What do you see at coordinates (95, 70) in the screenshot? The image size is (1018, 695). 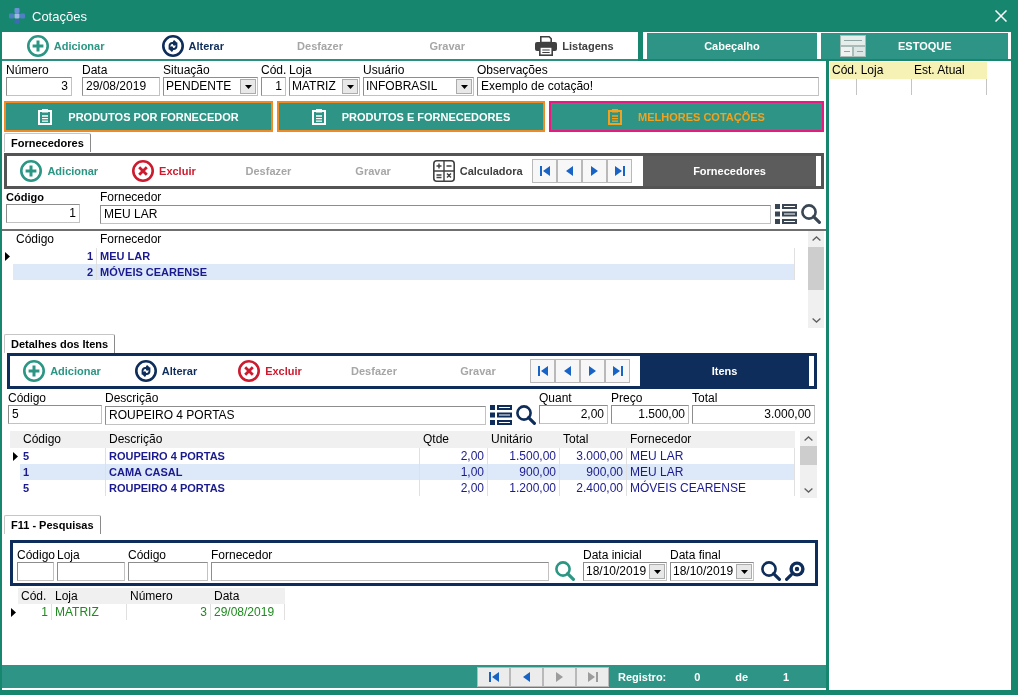 I see `field-label: Data` at bounding box center [95, 70].